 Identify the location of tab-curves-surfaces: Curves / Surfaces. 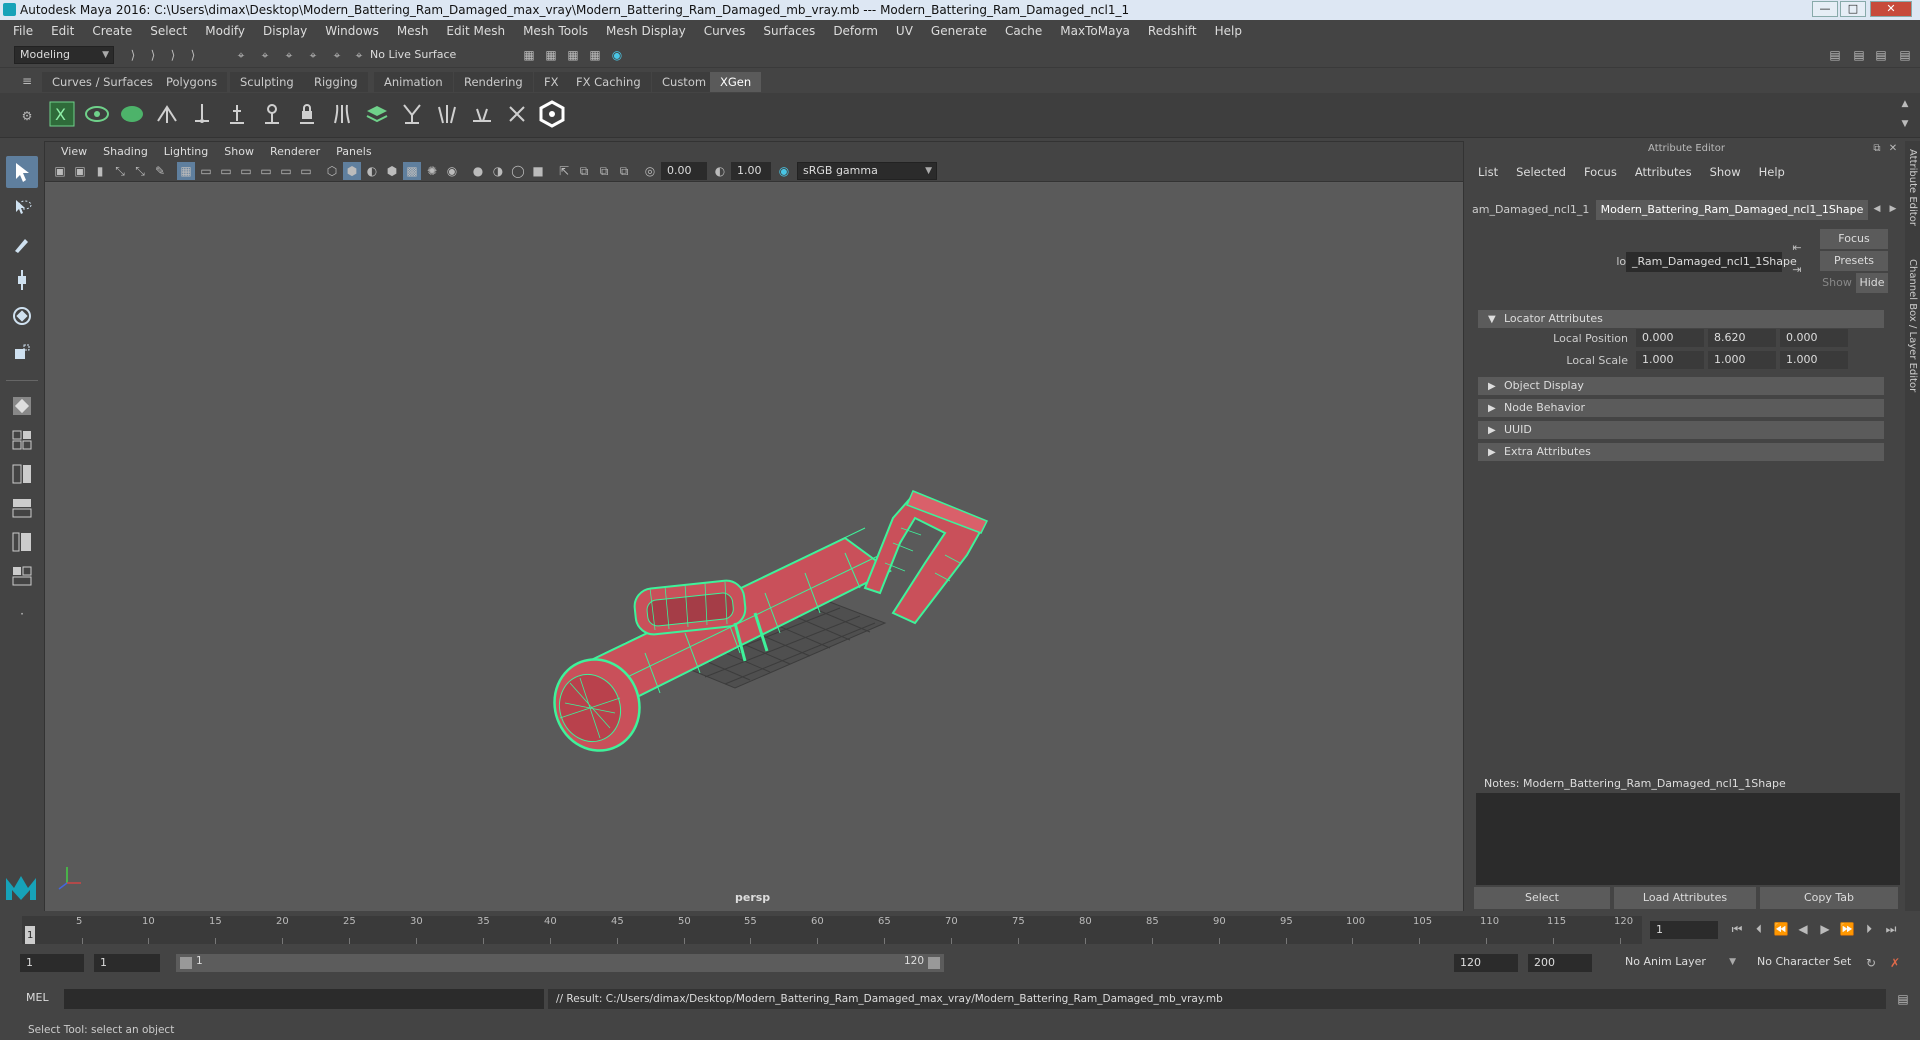
(102, 82).